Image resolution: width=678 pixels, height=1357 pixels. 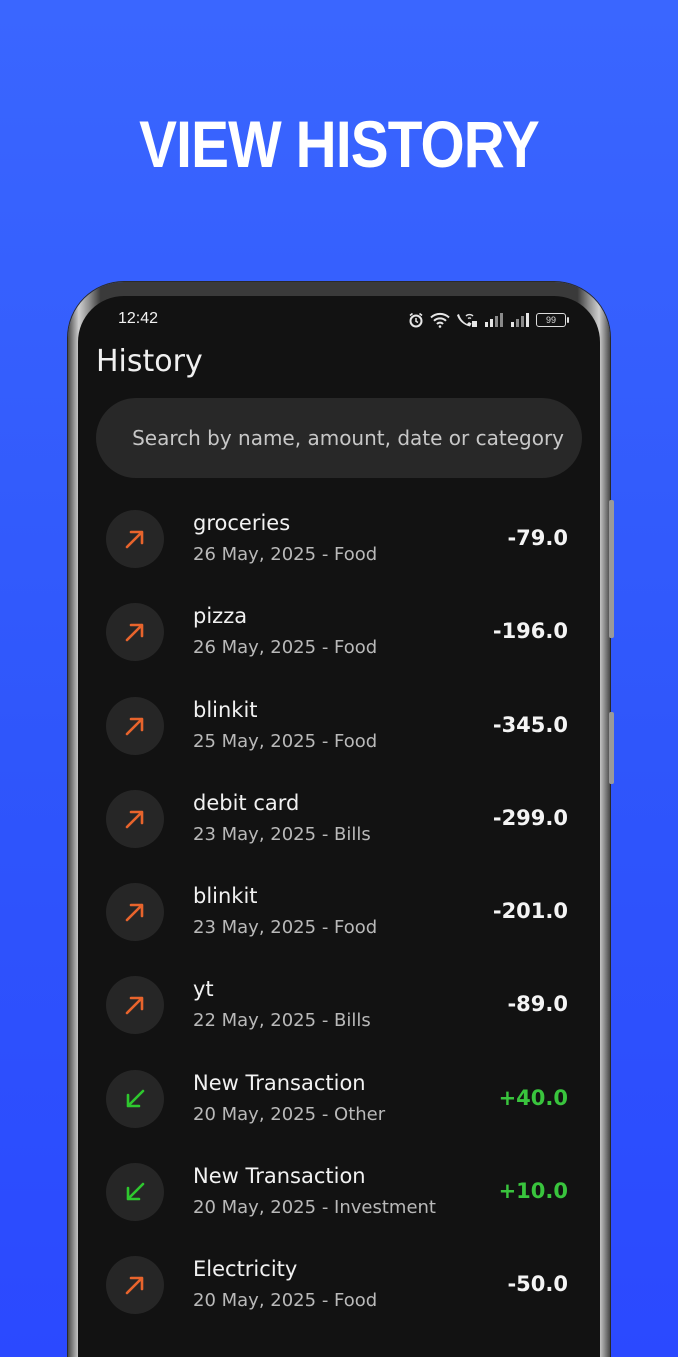 What do you see at coordinates (285, 741) in the screenshot?
I see `transaction-meta: 25 May, 2025 - Food` at bounding box center [285, 741].